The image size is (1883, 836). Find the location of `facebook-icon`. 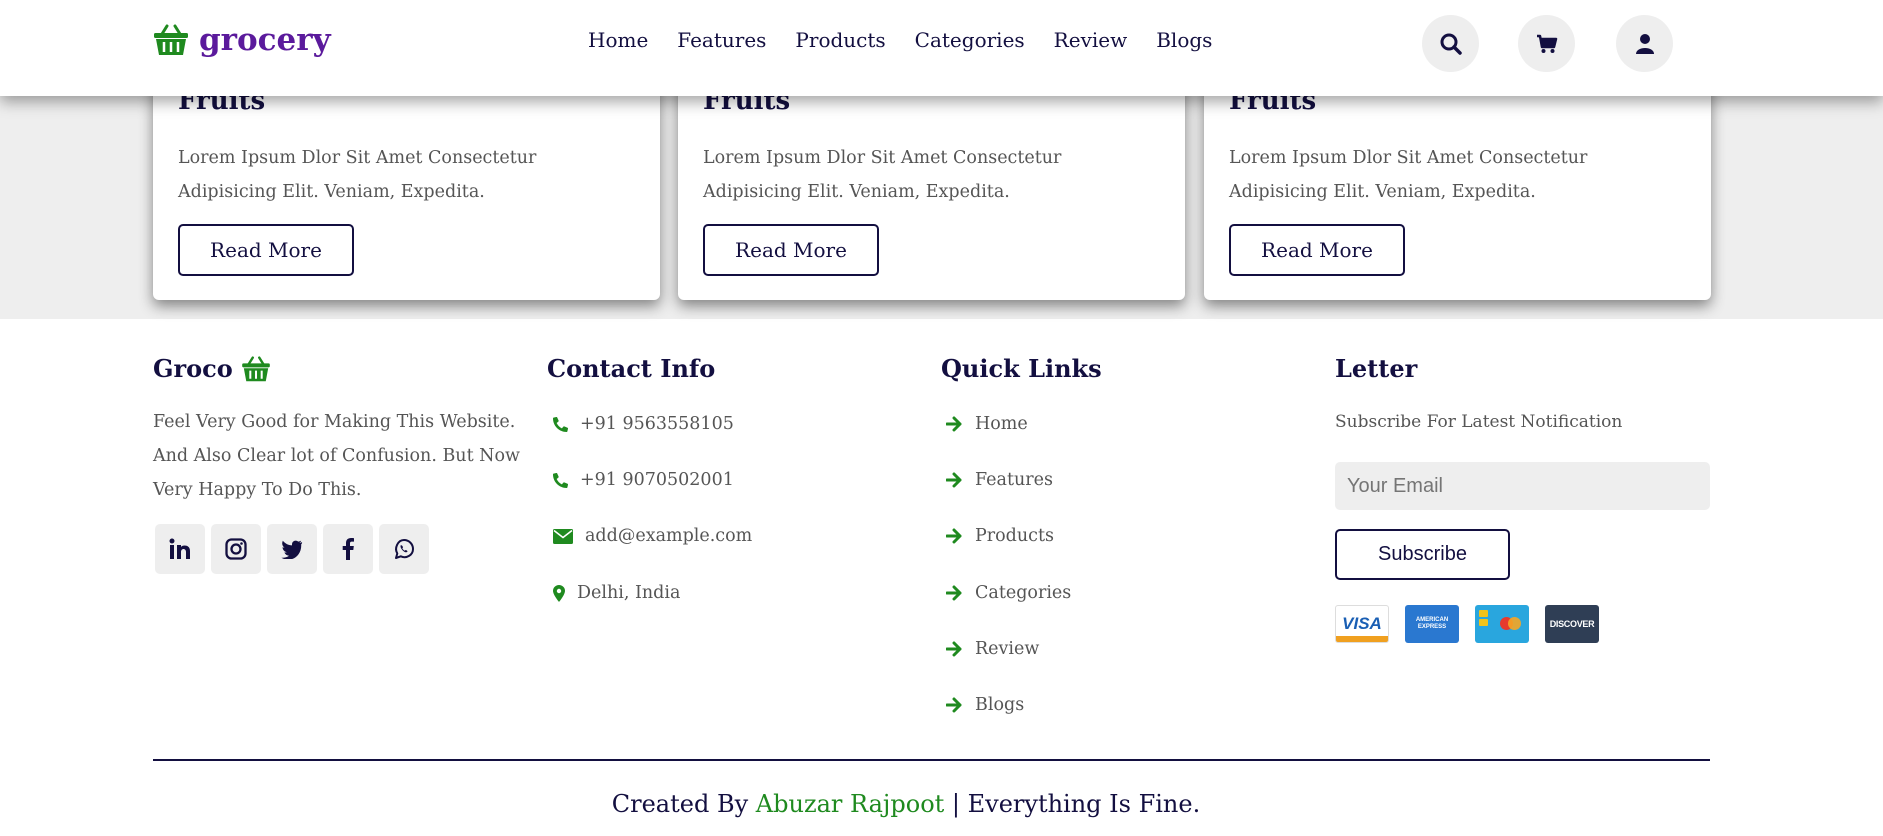

facebook-icon is located at coordinates (348, 549).